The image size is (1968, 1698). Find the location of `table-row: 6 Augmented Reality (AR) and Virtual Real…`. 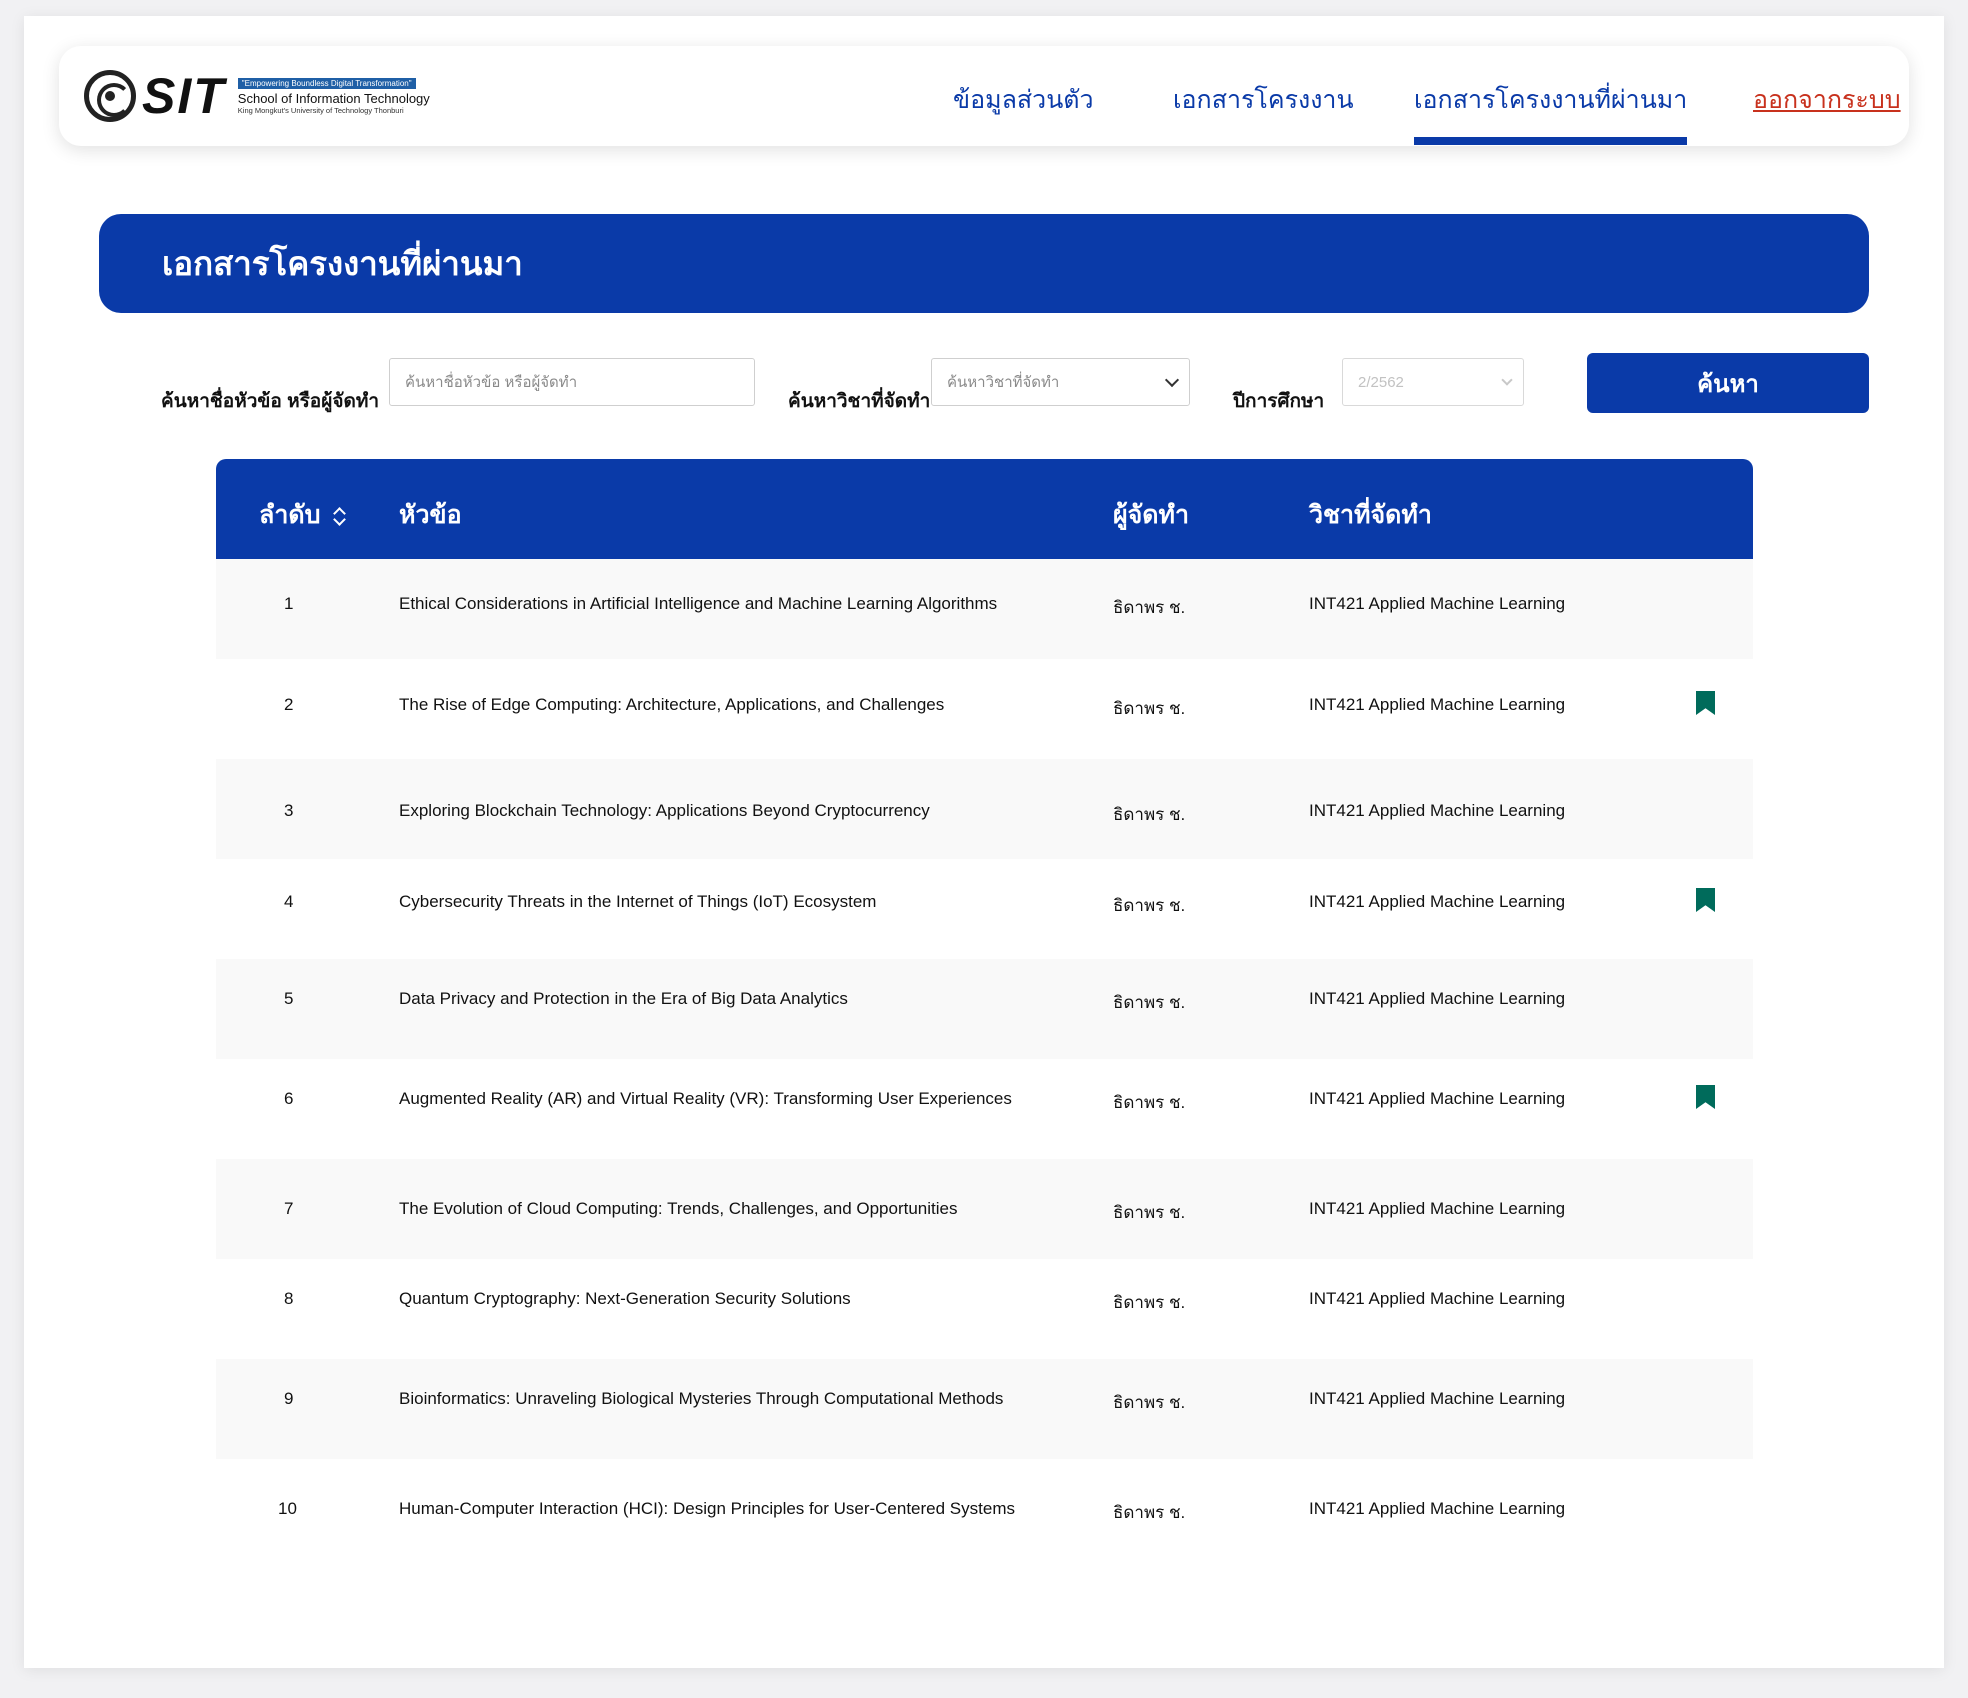

table-row: 6 Augmented Reality (AR) and Virtual Real… is located at coordinates (984, 1109).